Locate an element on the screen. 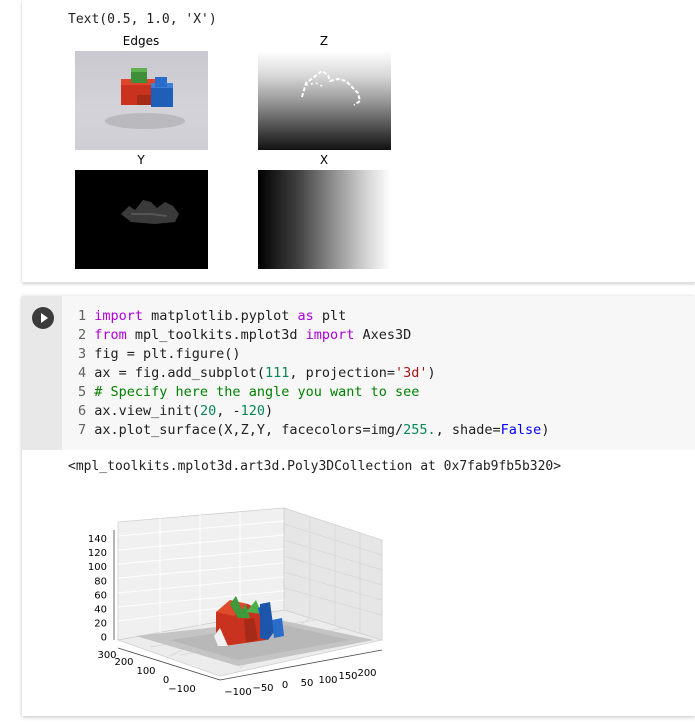  code-token: ax.plot_surface(X,Z,Y, facecolors=img/ is located at coordinates (249, 430).